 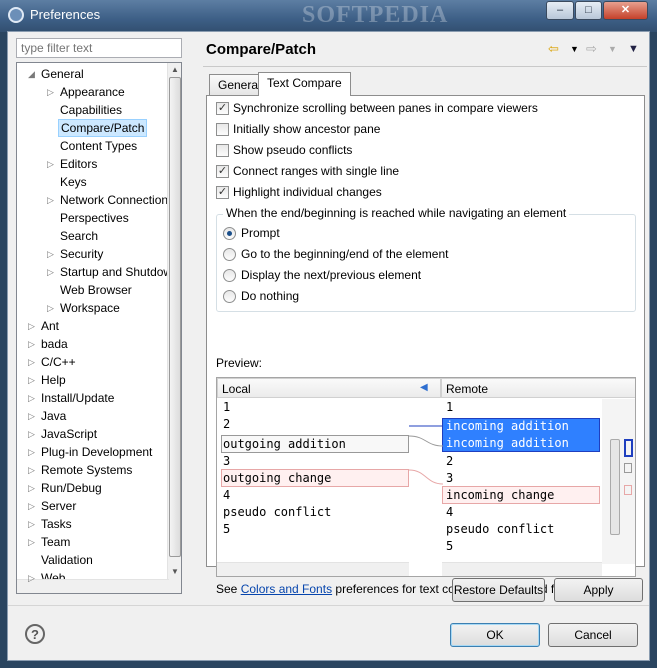 I want to click on maximize-button: □, so click(x=588, y=10).